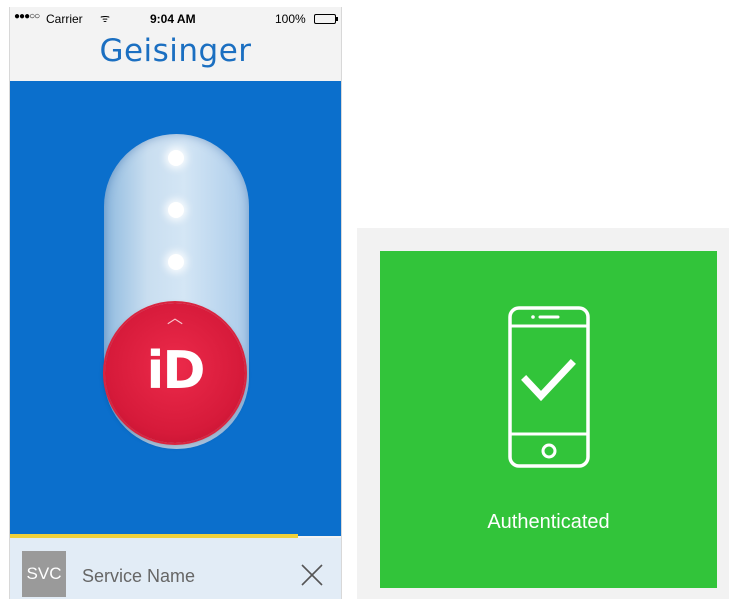  What do you see at coordinates (312, 575) in the screenshot?
I see `close-icon` at bounding box center [312, 575].